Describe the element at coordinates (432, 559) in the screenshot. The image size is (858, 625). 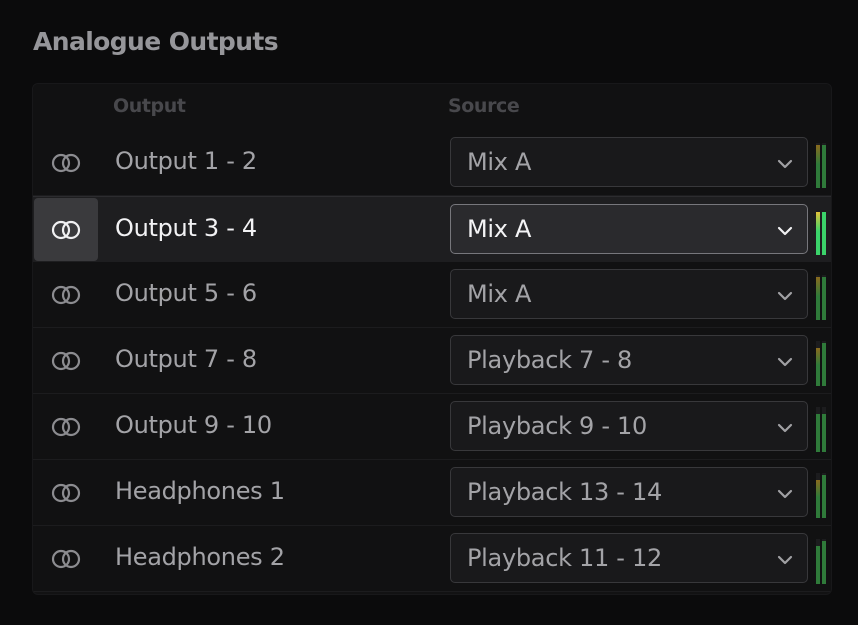
I see `table-row: Headphones 2 Playback 11 - 12` at that location.